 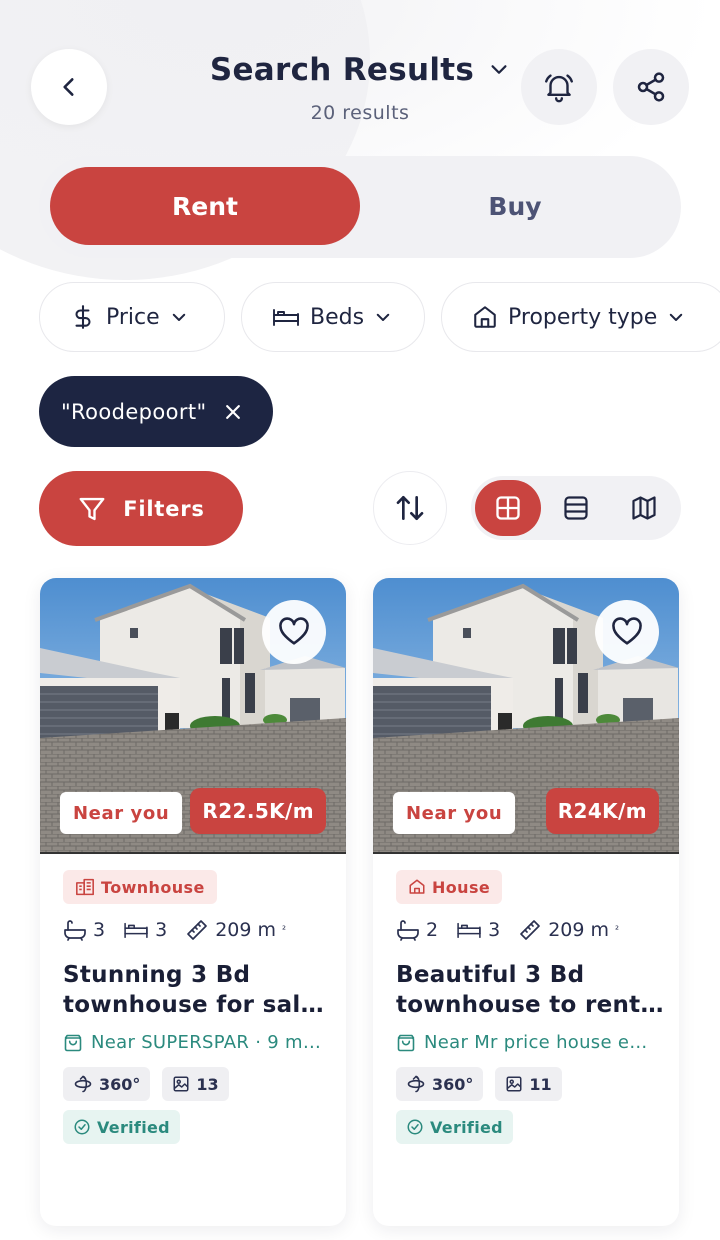 I want to click on dollar-icon, so click(x=83, y=317).